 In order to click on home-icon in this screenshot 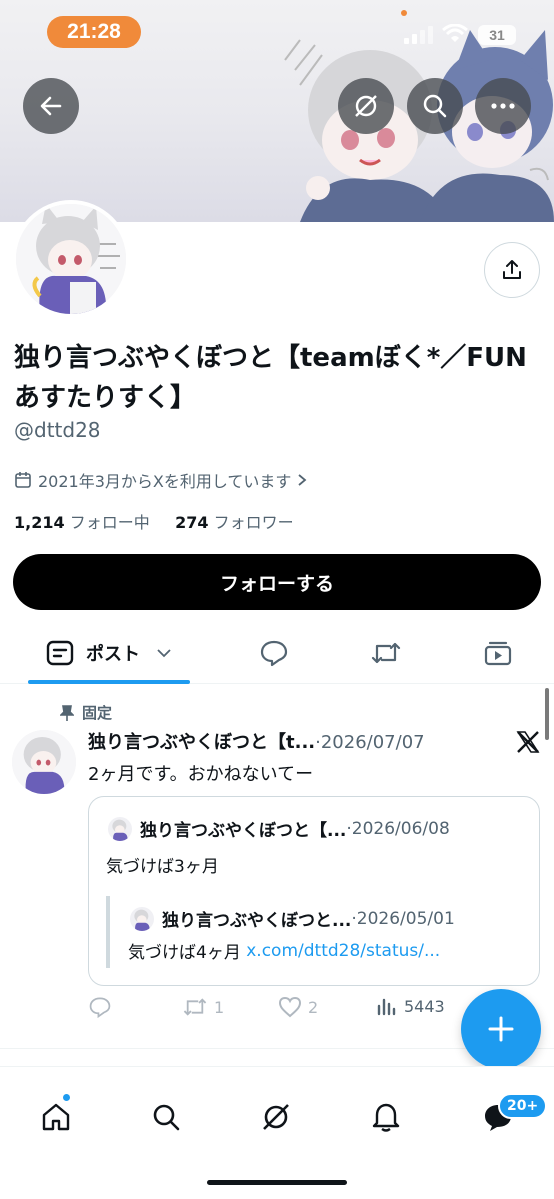, I will do `click(56, 1117)`.